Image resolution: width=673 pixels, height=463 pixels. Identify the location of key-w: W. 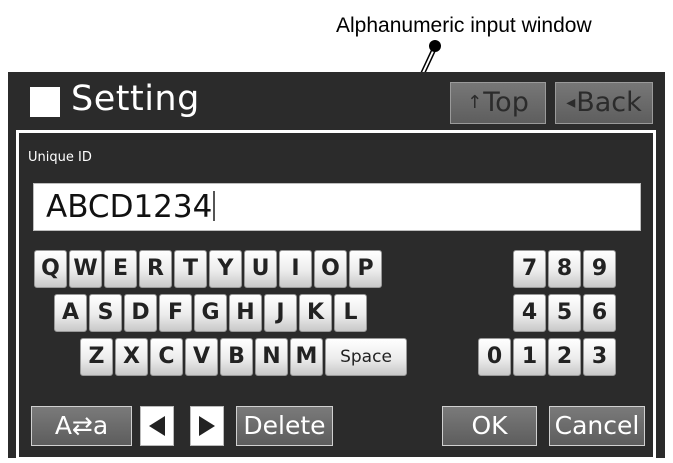
(85, 269).